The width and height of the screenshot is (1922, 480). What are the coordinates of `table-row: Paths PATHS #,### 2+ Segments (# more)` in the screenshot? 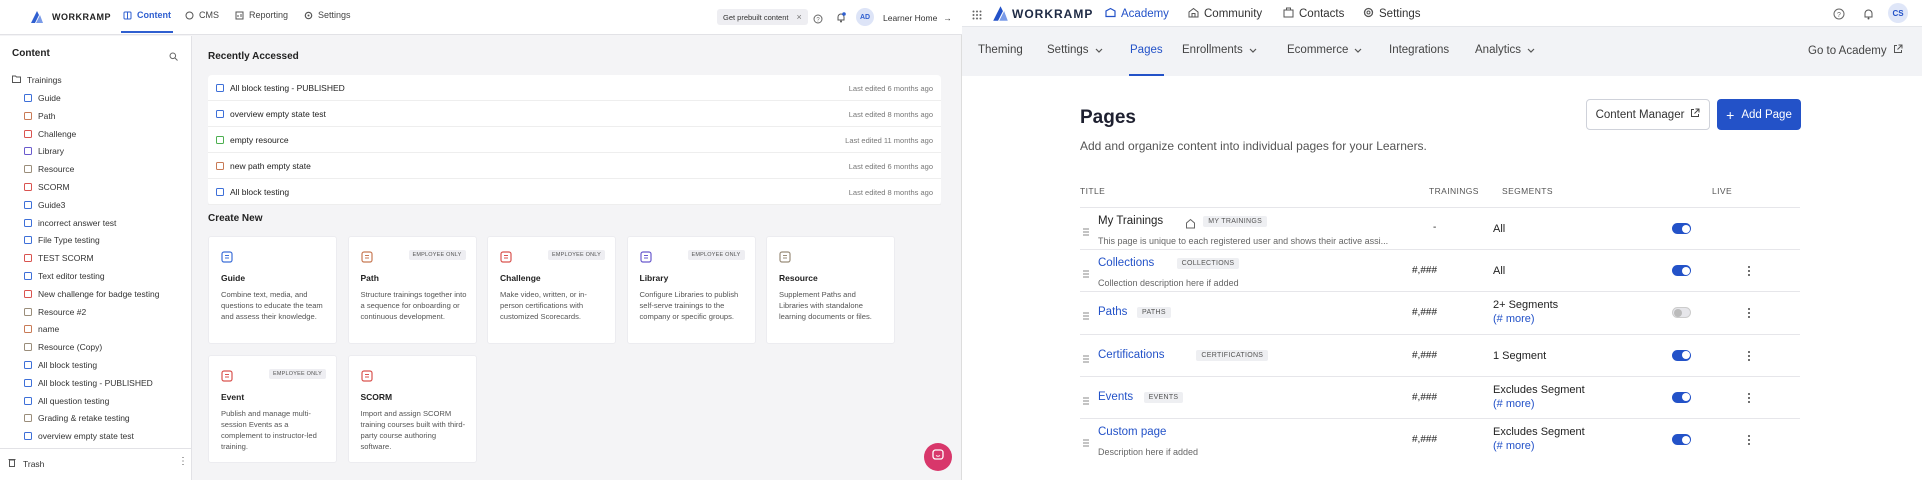 It's located at (1440, 312).